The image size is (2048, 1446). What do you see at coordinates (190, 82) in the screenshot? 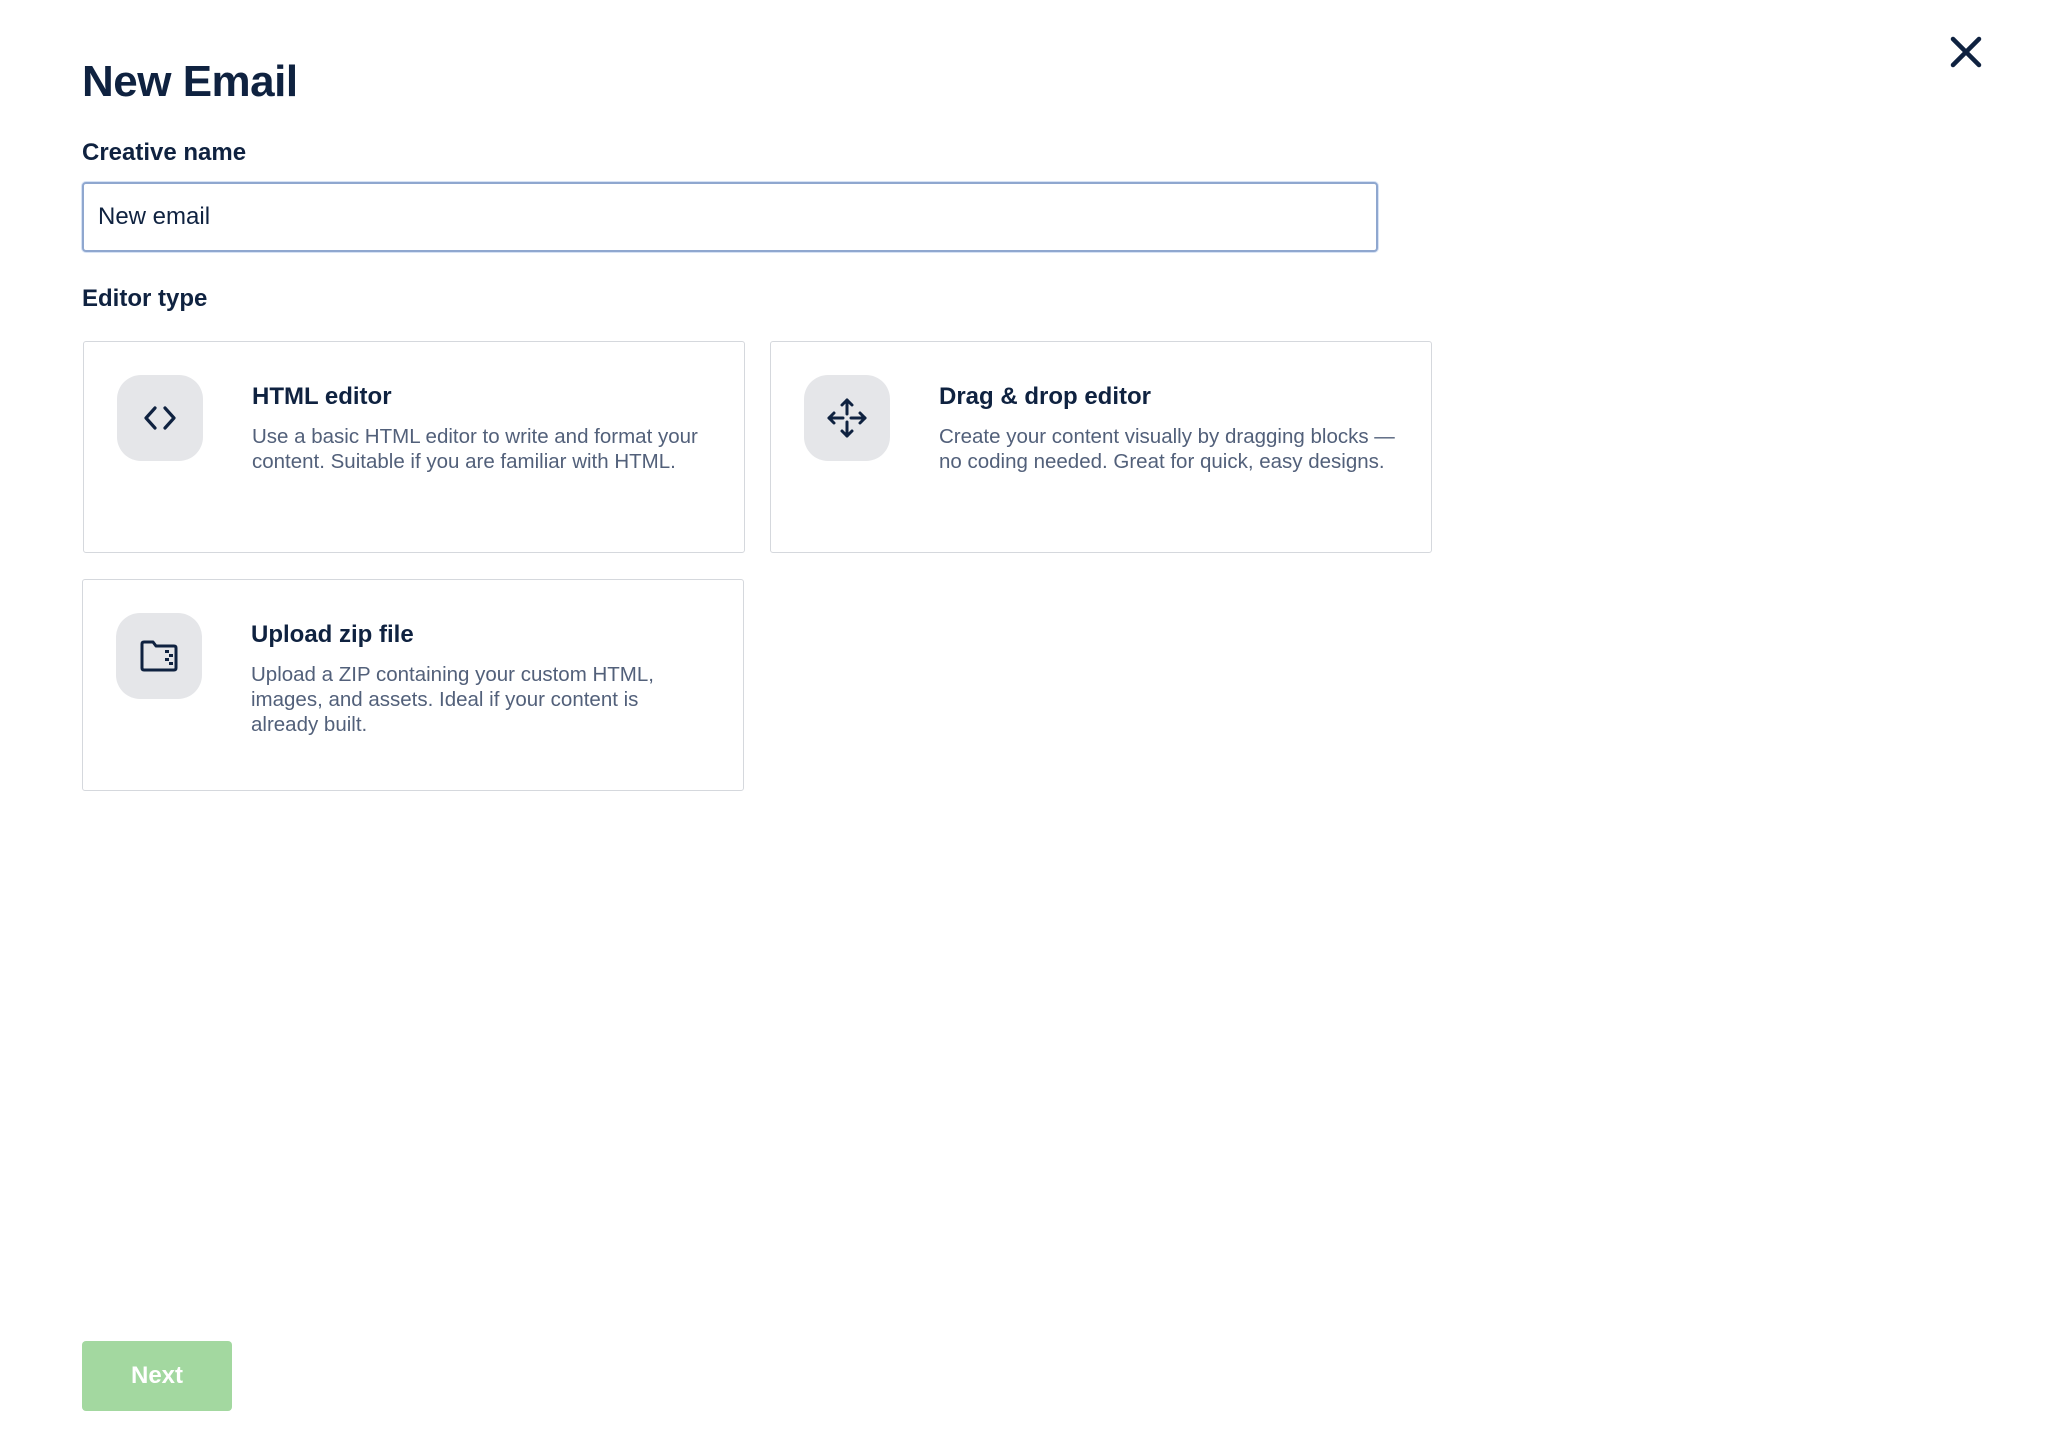
I see `page-title: New Email` at bounding box center [190, 82].